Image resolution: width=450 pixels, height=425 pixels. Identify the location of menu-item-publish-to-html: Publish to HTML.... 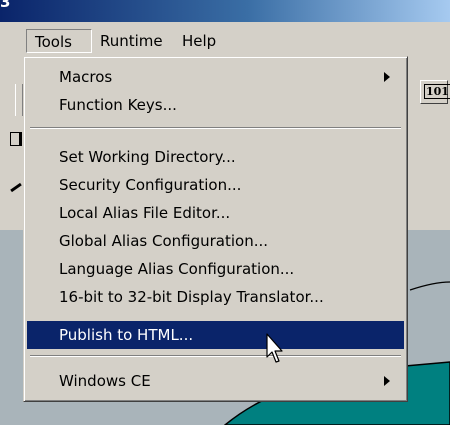
(215, 335).